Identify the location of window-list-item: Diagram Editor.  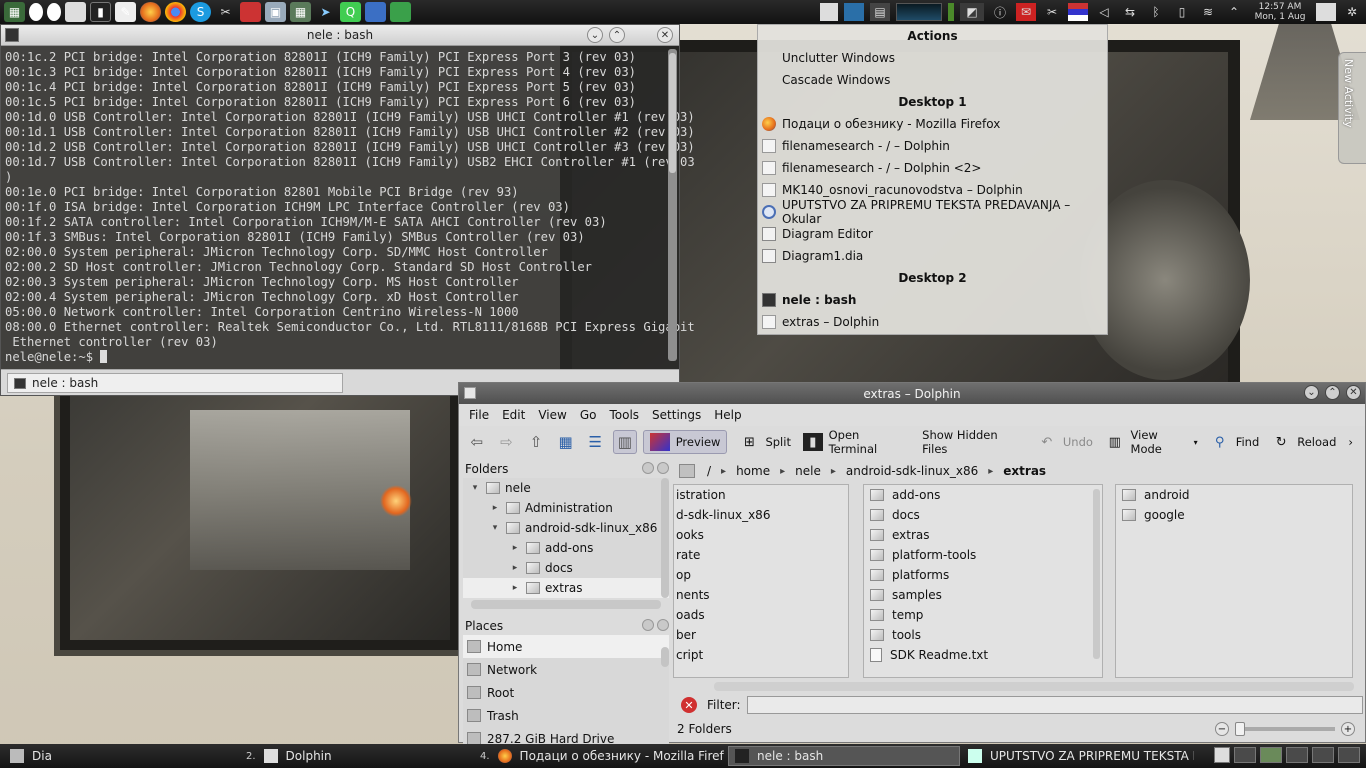
(932, 234).